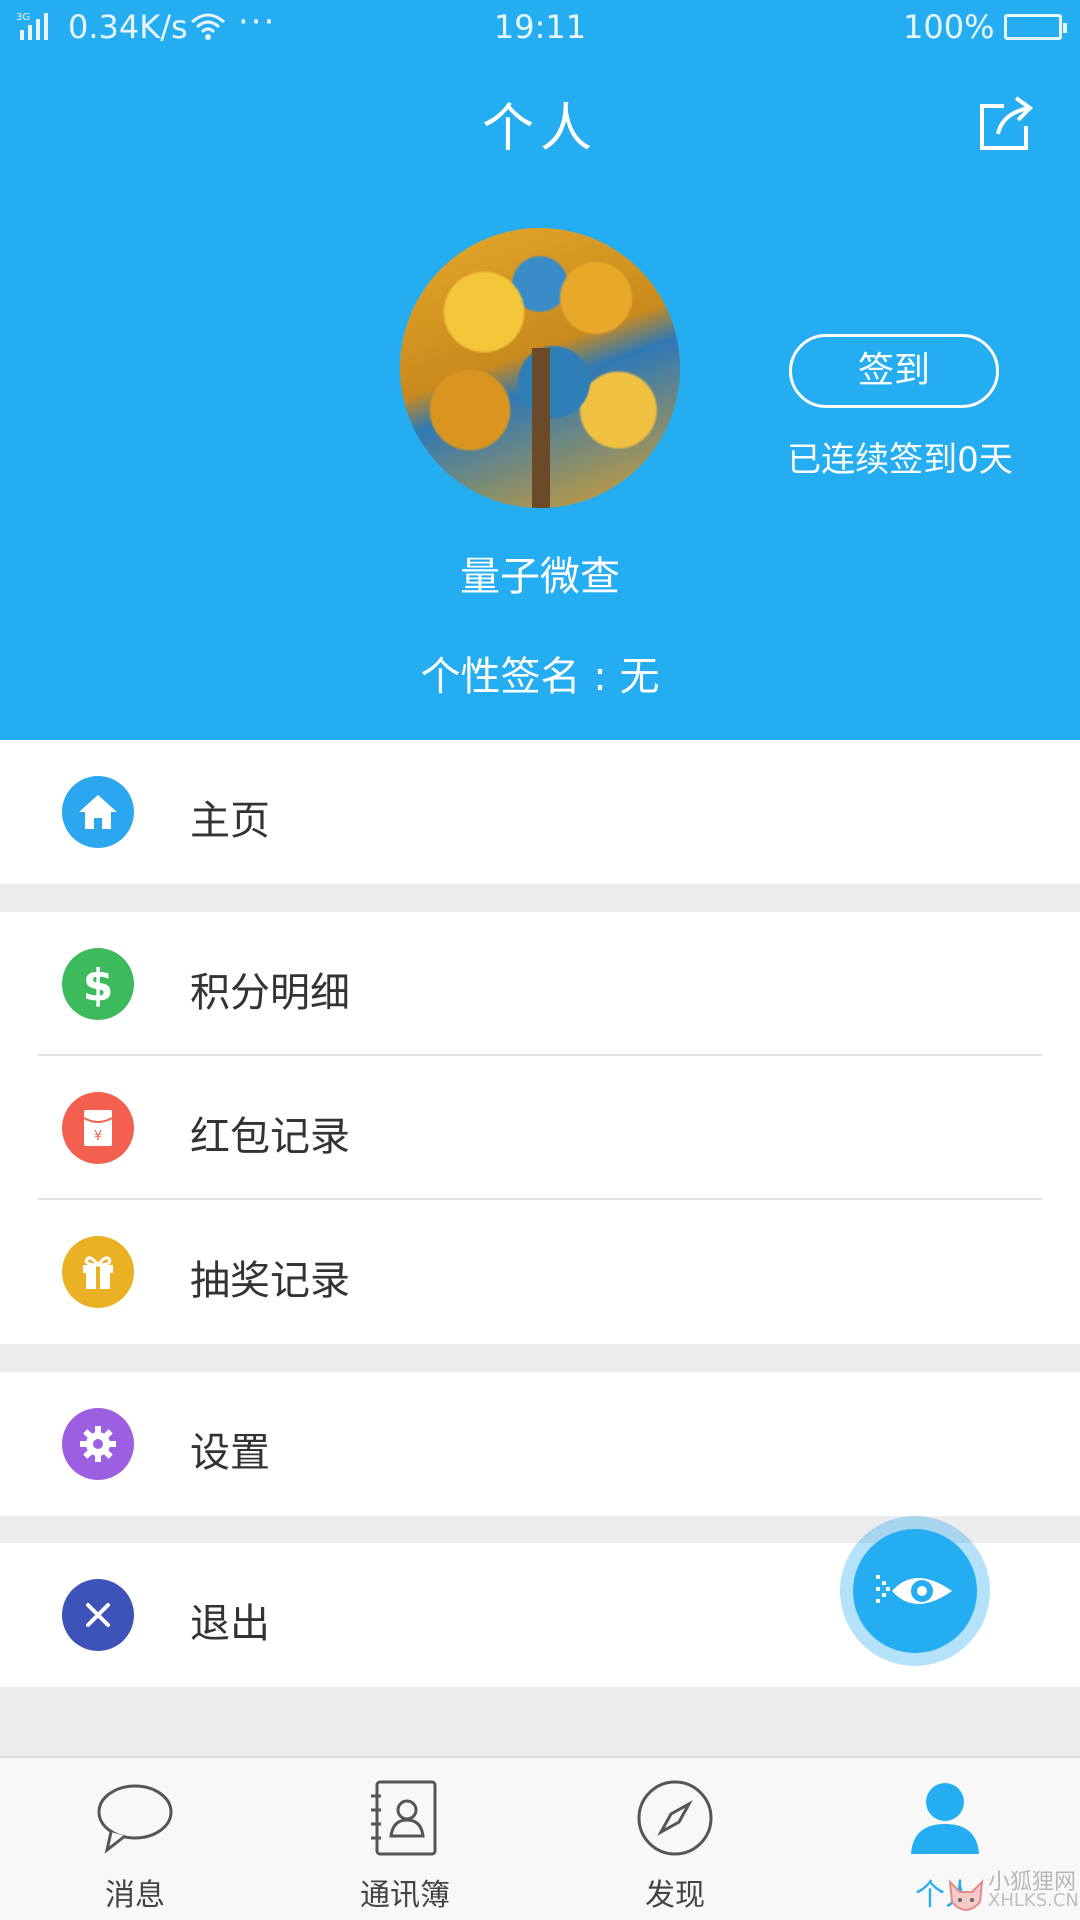  I want to click on gear-icon, so click(98, 1444).